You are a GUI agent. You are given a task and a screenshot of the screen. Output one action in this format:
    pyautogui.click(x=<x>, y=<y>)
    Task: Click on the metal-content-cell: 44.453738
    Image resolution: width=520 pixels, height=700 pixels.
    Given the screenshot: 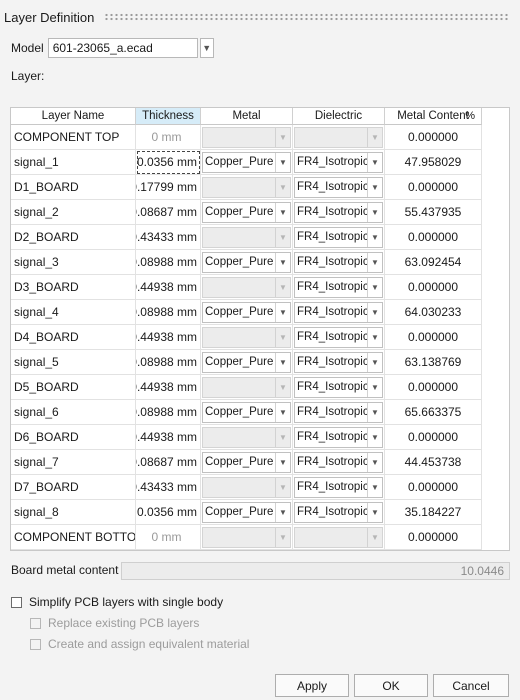 What is the action you would take?
    pyautogui.click(x=433, y=462)
    